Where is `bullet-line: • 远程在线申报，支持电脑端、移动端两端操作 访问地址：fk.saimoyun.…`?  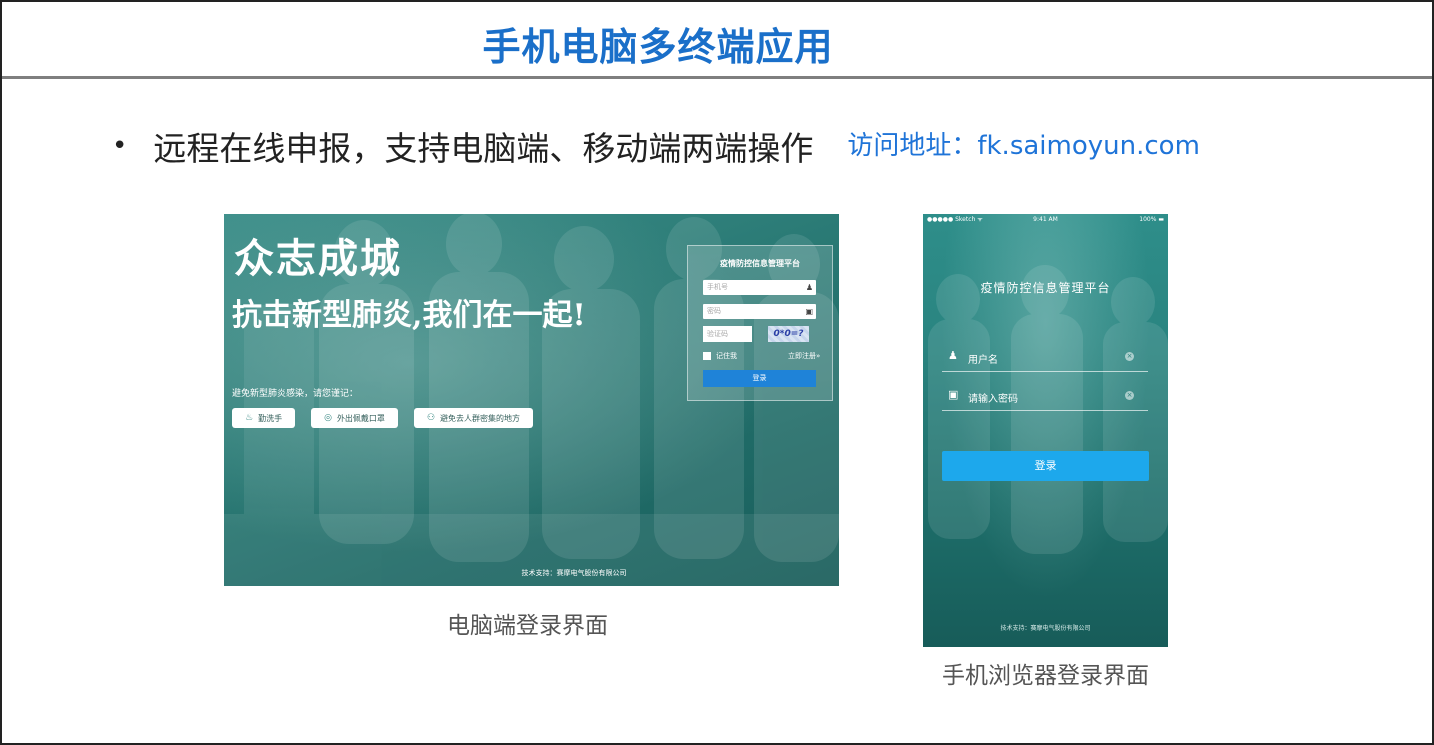 bullet-line: • 远程在线申报，支持电脑端、移动端两端操作 访问地址：fk.saimoyun.… is located at coordinates (656, 146).